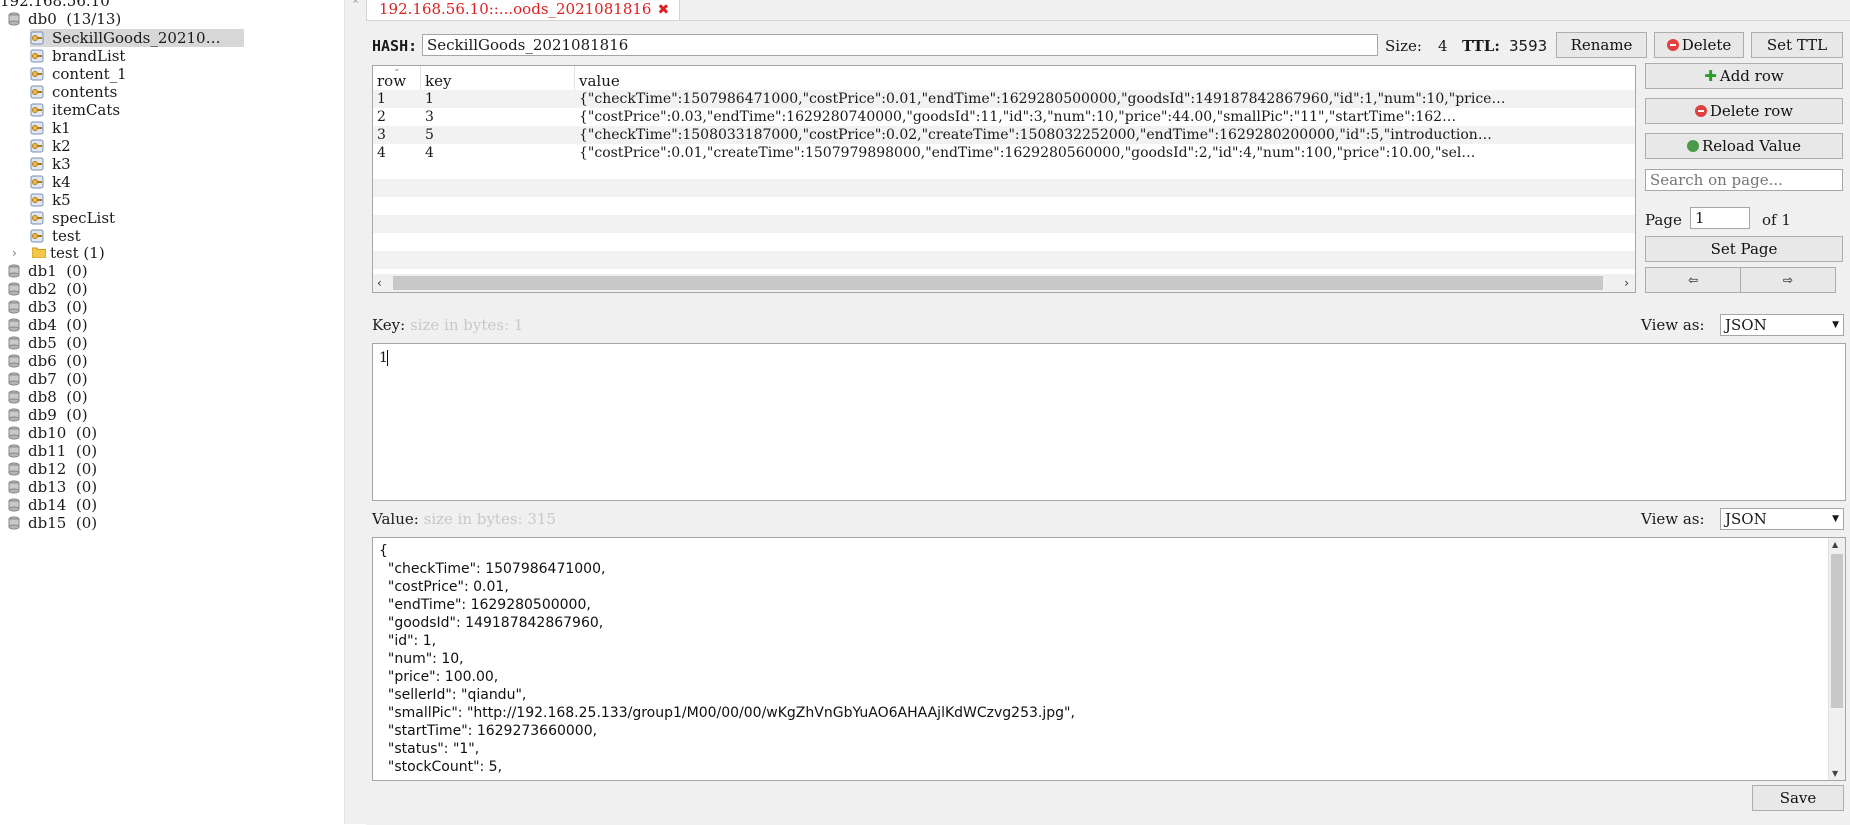 This screenshot has width=1850, height=825. Describe the element at coordinates (1798, 798) in the screenshot. I see `save-button: Save` at that location.